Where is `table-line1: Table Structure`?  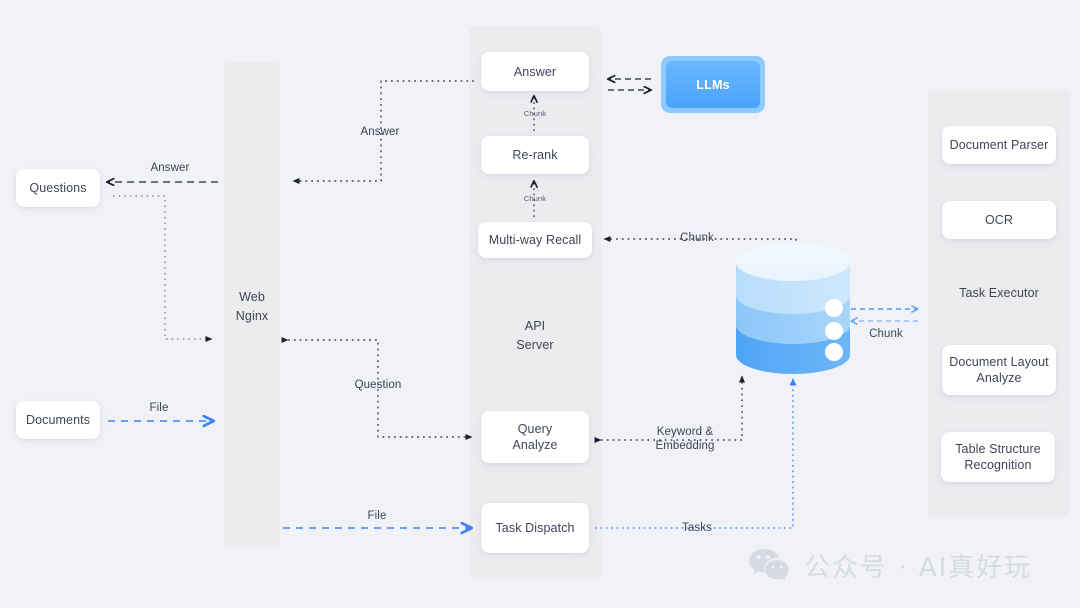
table-line1: Table Structure is located at coordinates (998, 449).